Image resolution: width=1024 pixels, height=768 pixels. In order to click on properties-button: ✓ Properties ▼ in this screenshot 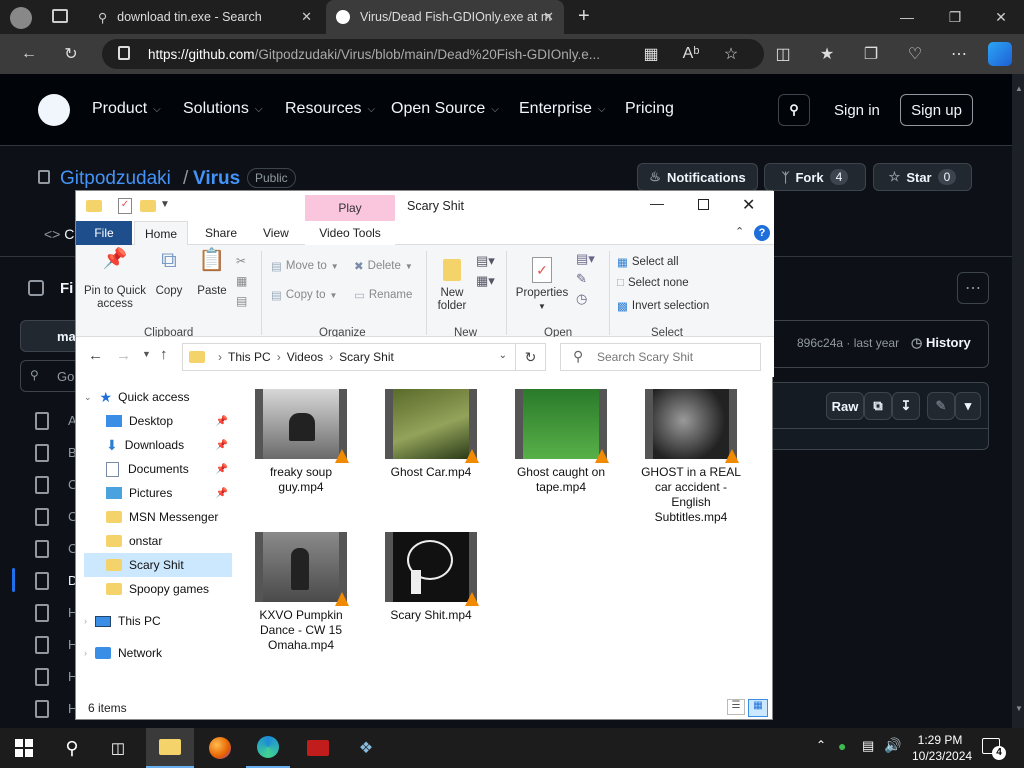, I will do `click(542, 283)`.